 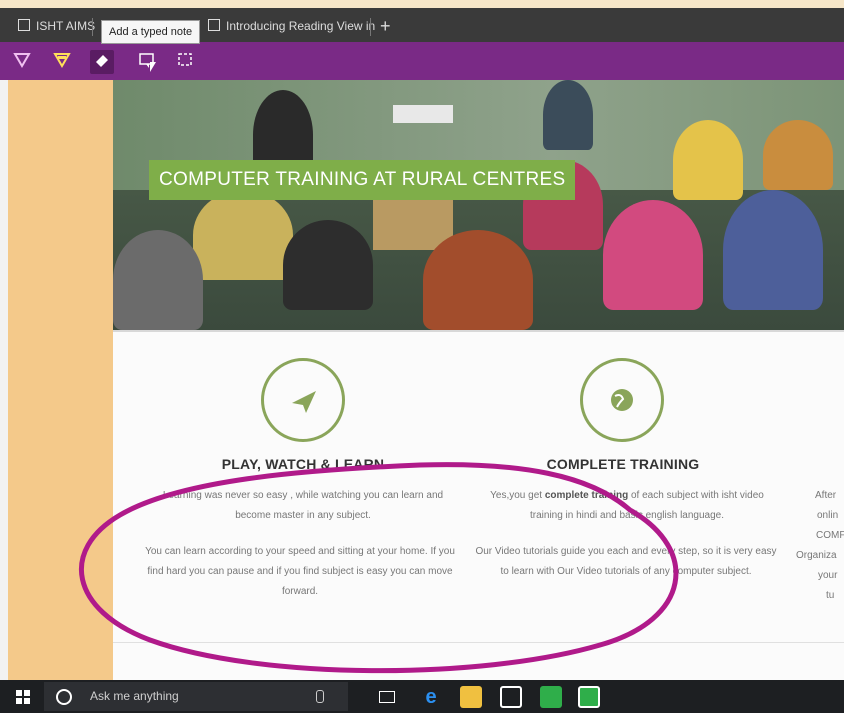 I want to click on taskbar: Ask me anything e, so click(x=422, y=696).